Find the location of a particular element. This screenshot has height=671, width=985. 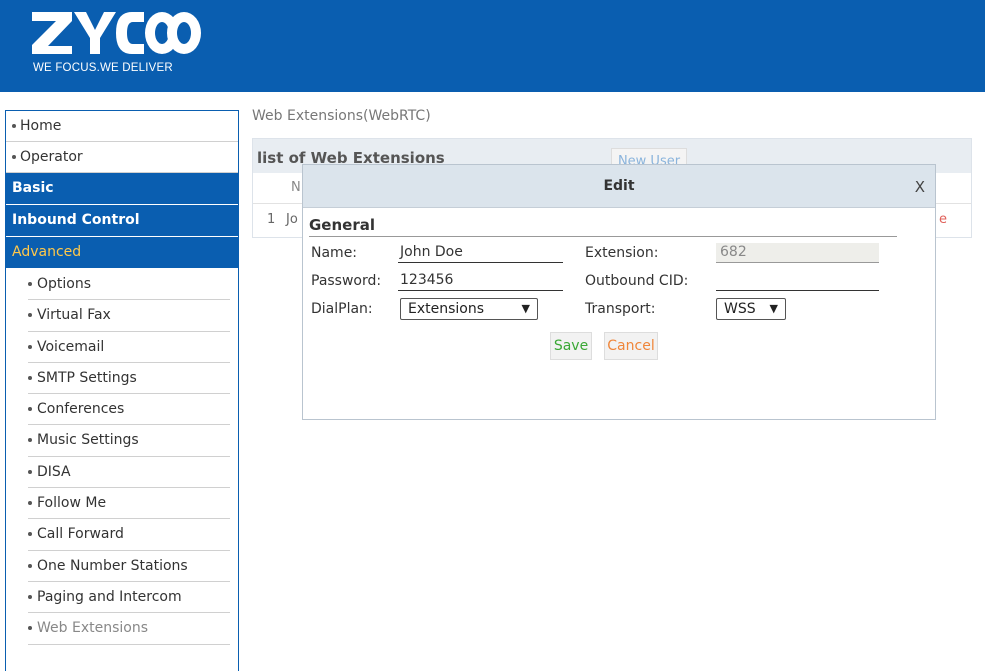

sidebar-item-voicemail: Voicemail is located at coordinates (129, 347).